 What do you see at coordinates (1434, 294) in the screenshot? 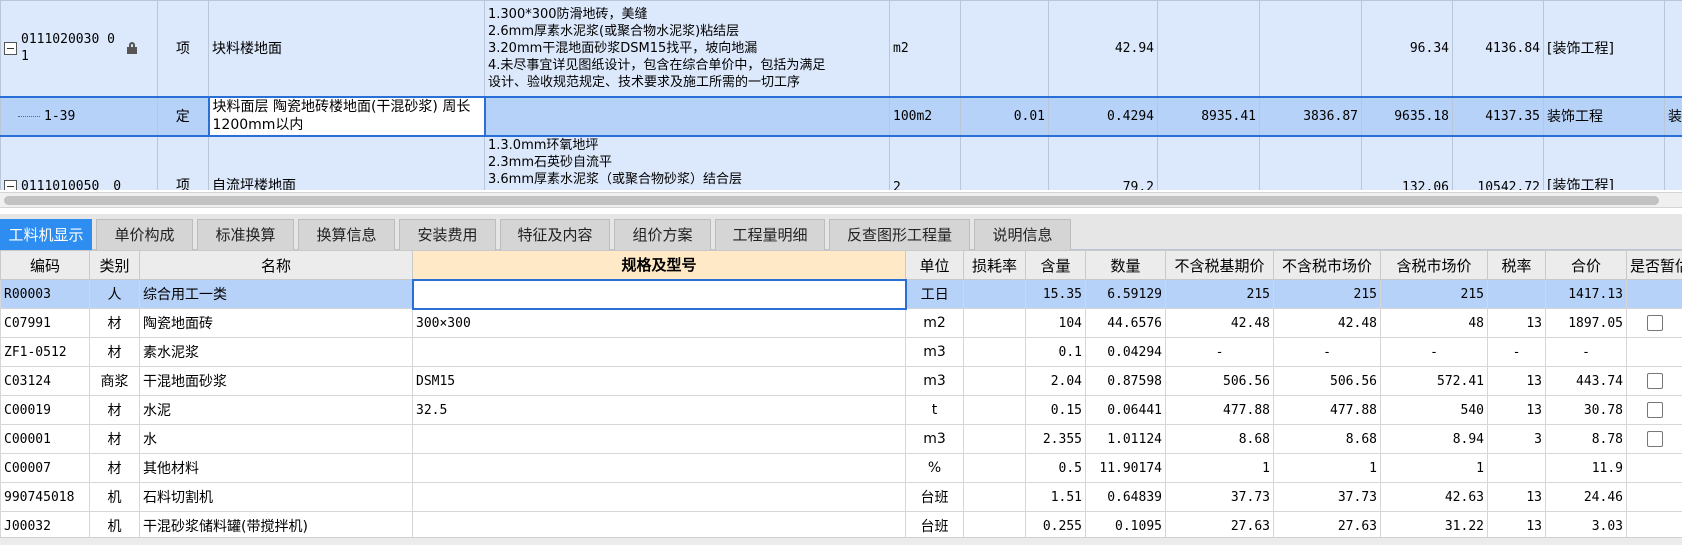
I see `cell-tax-market-price: 215` at bounding box center [1434, 294].